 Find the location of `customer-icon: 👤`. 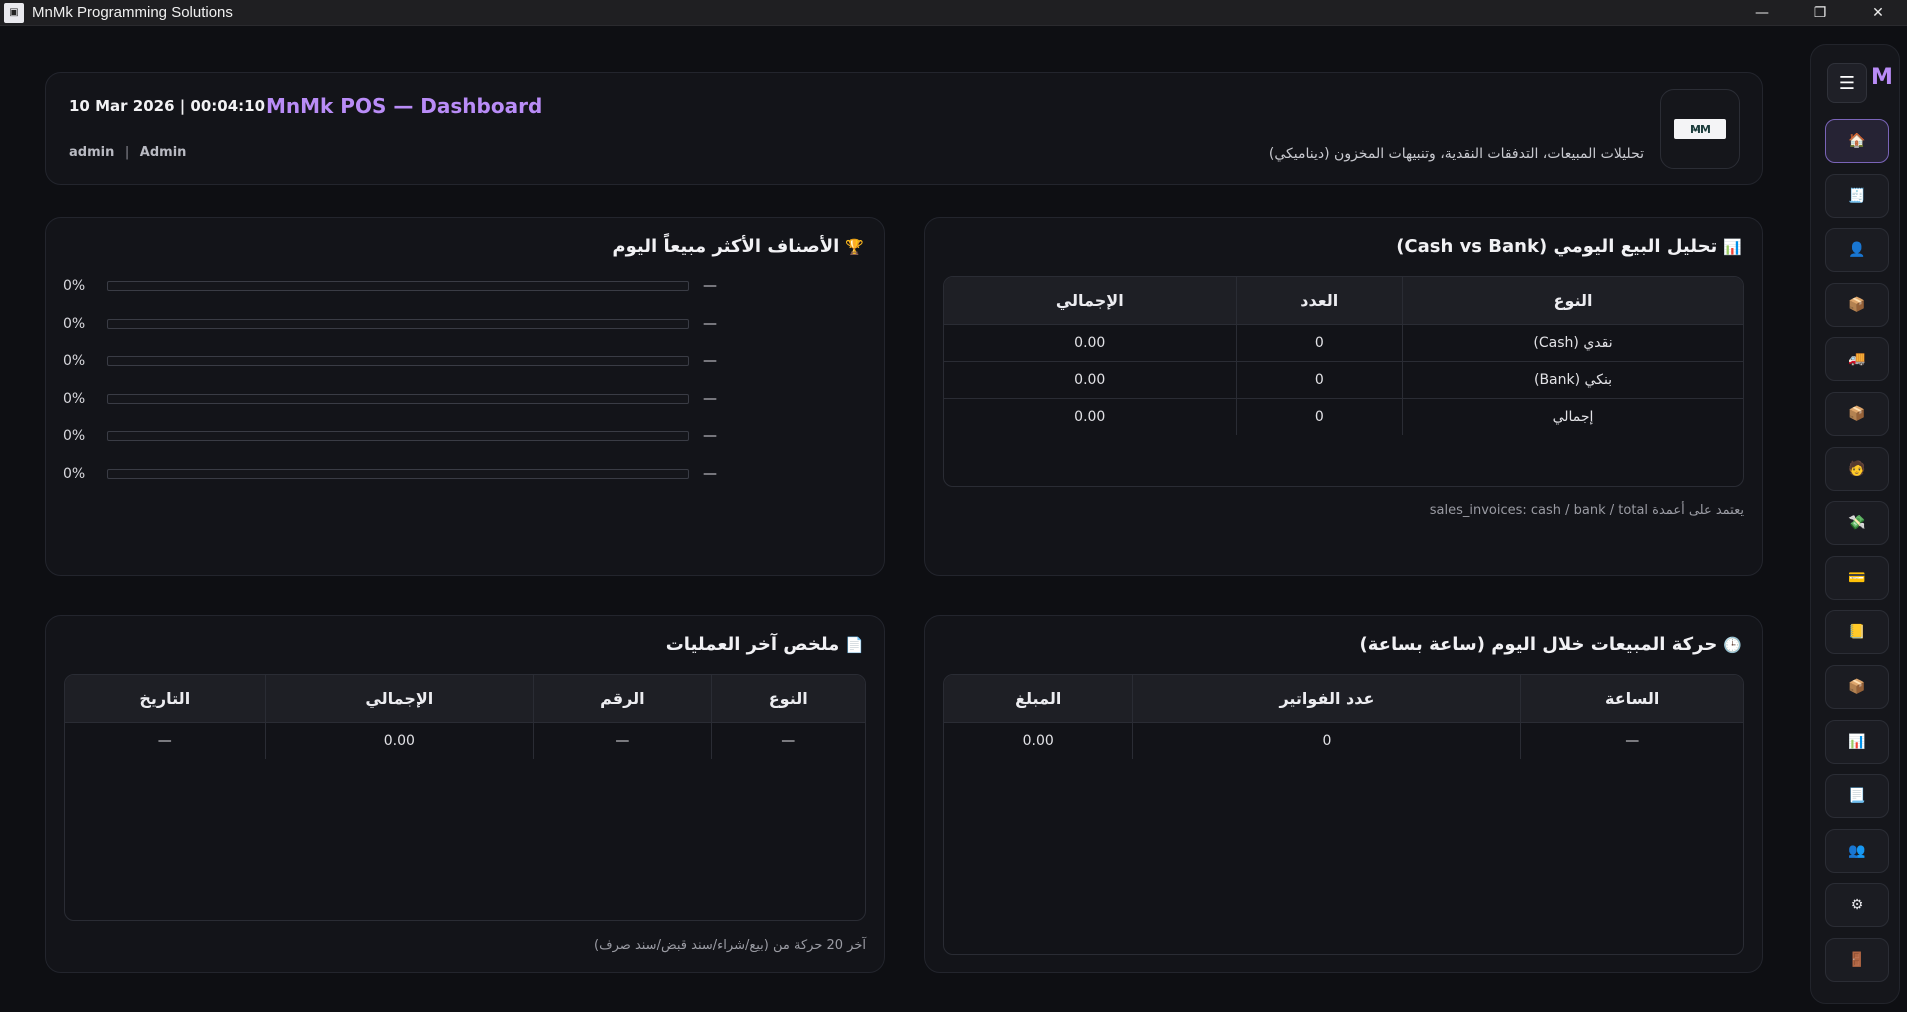

customer-icon: 👤 is located at coordinates (1857, 250).